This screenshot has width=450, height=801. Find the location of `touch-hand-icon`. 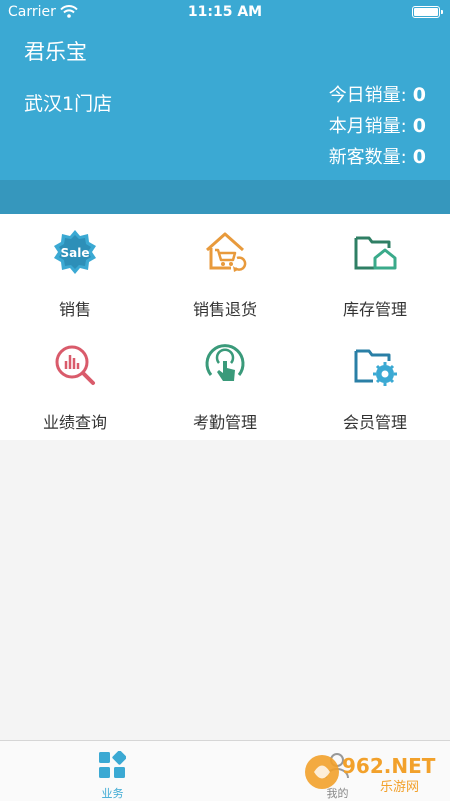

touch-hand-icon is located at coordinates (225, 362).